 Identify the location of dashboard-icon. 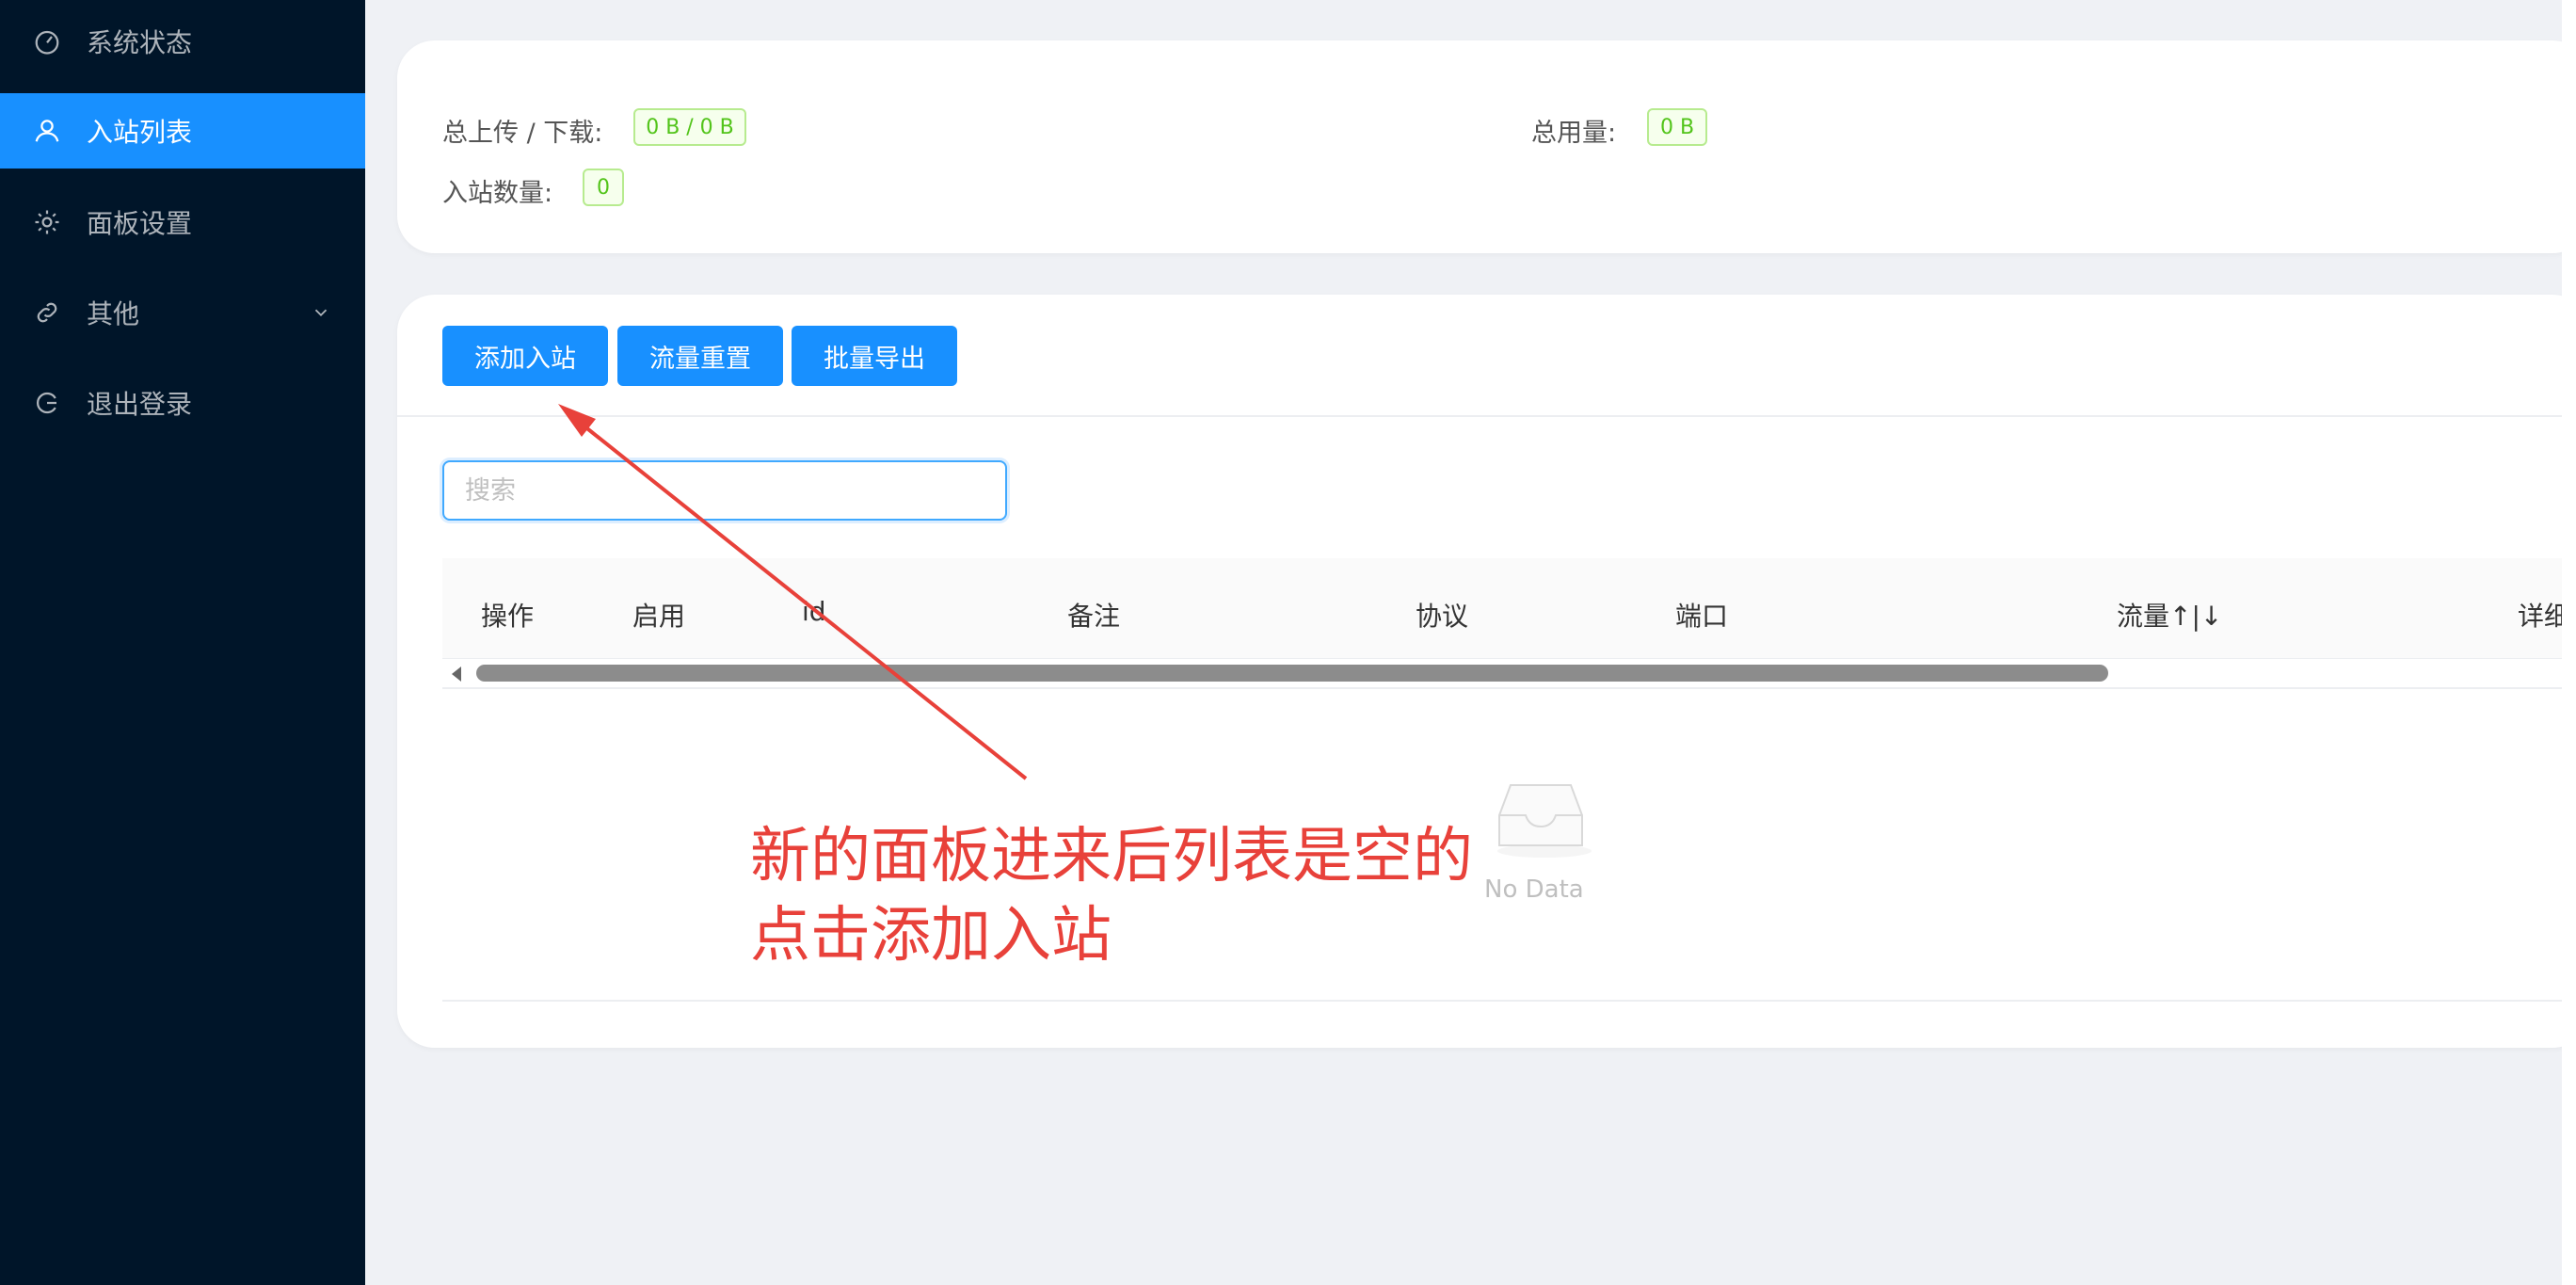
(47, 42).